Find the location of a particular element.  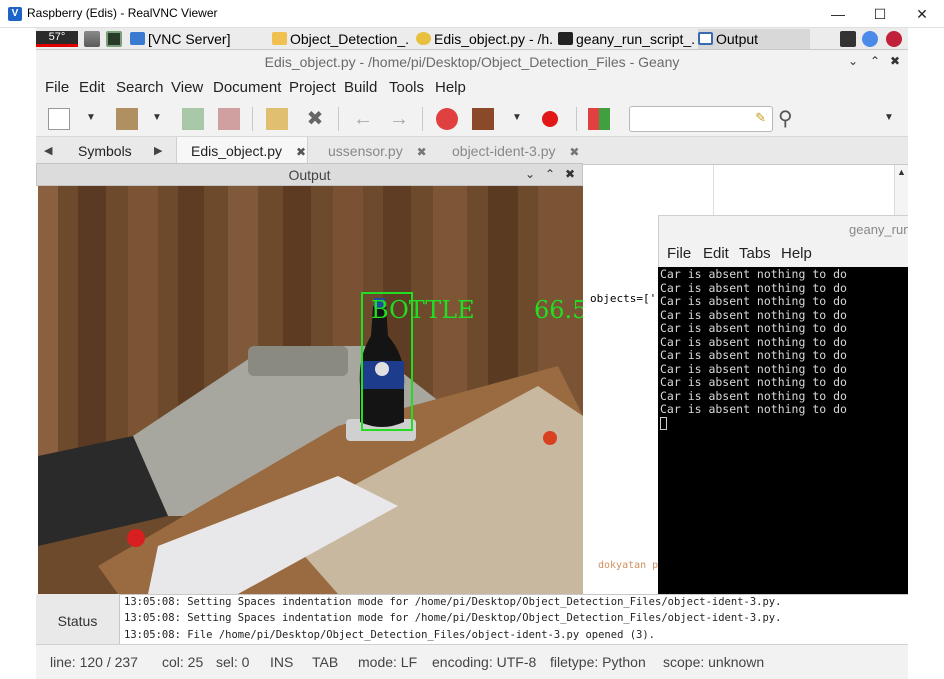

status-encoding: encoding: UTF-8 is located at coordinates (484, 662).